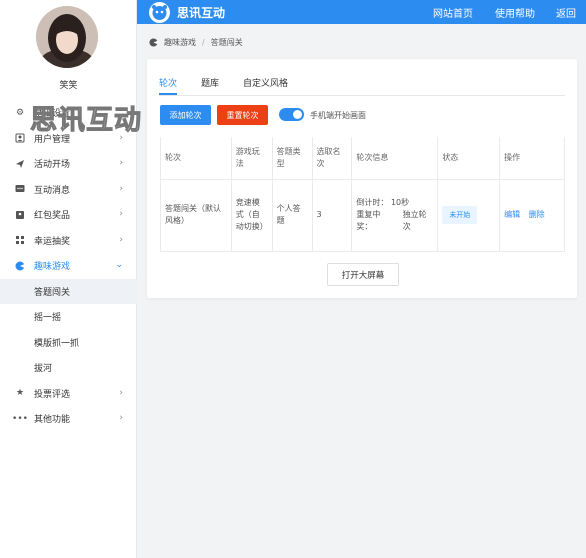 This screenshot has width=586, height=558. I want to click on sidebar-item-messages: 互动消息 ›, so click(68, 190).